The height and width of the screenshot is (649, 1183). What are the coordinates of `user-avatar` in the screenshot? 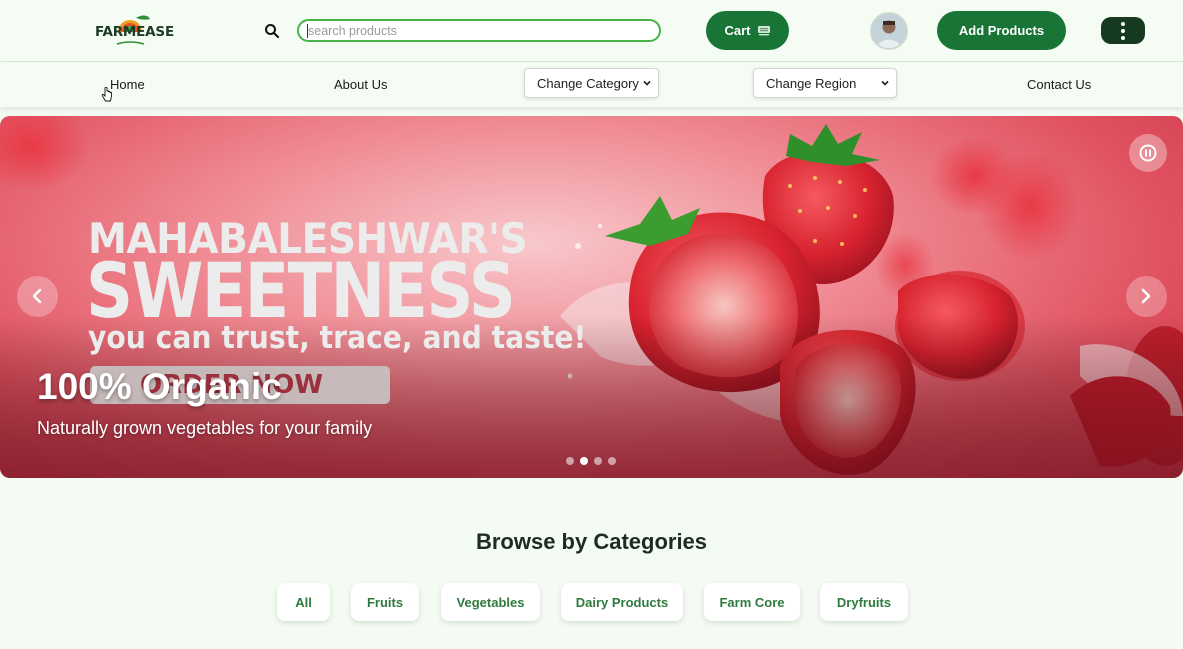 It's located at (889, 31).